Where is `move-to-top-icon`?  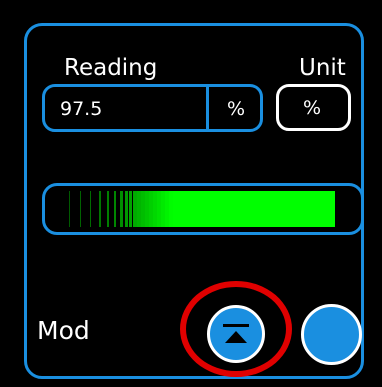 move-to-top-icon is located at coordinates (236, 333).